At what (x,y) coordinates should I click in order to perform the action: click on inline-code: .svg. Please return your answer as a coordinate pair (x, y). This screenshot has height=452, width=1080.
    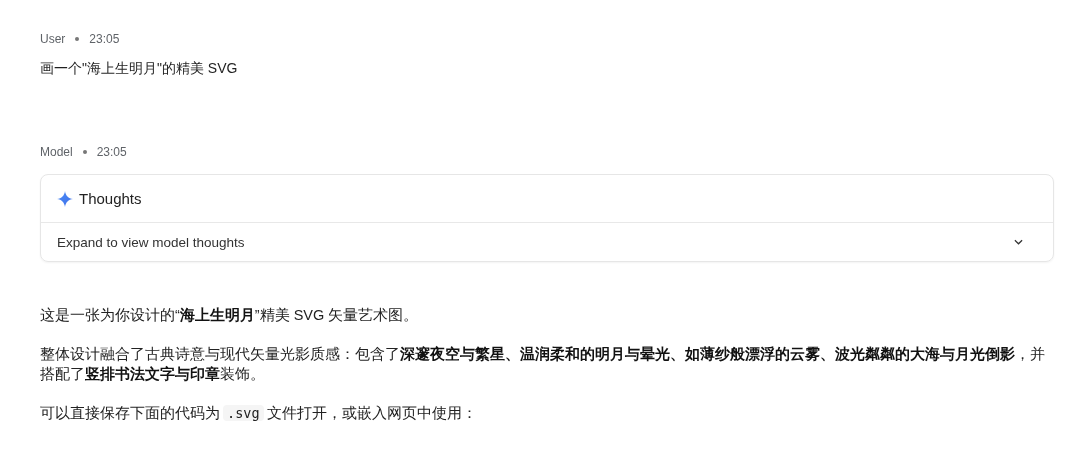
    Looking at the image, I should click on (243, 413).